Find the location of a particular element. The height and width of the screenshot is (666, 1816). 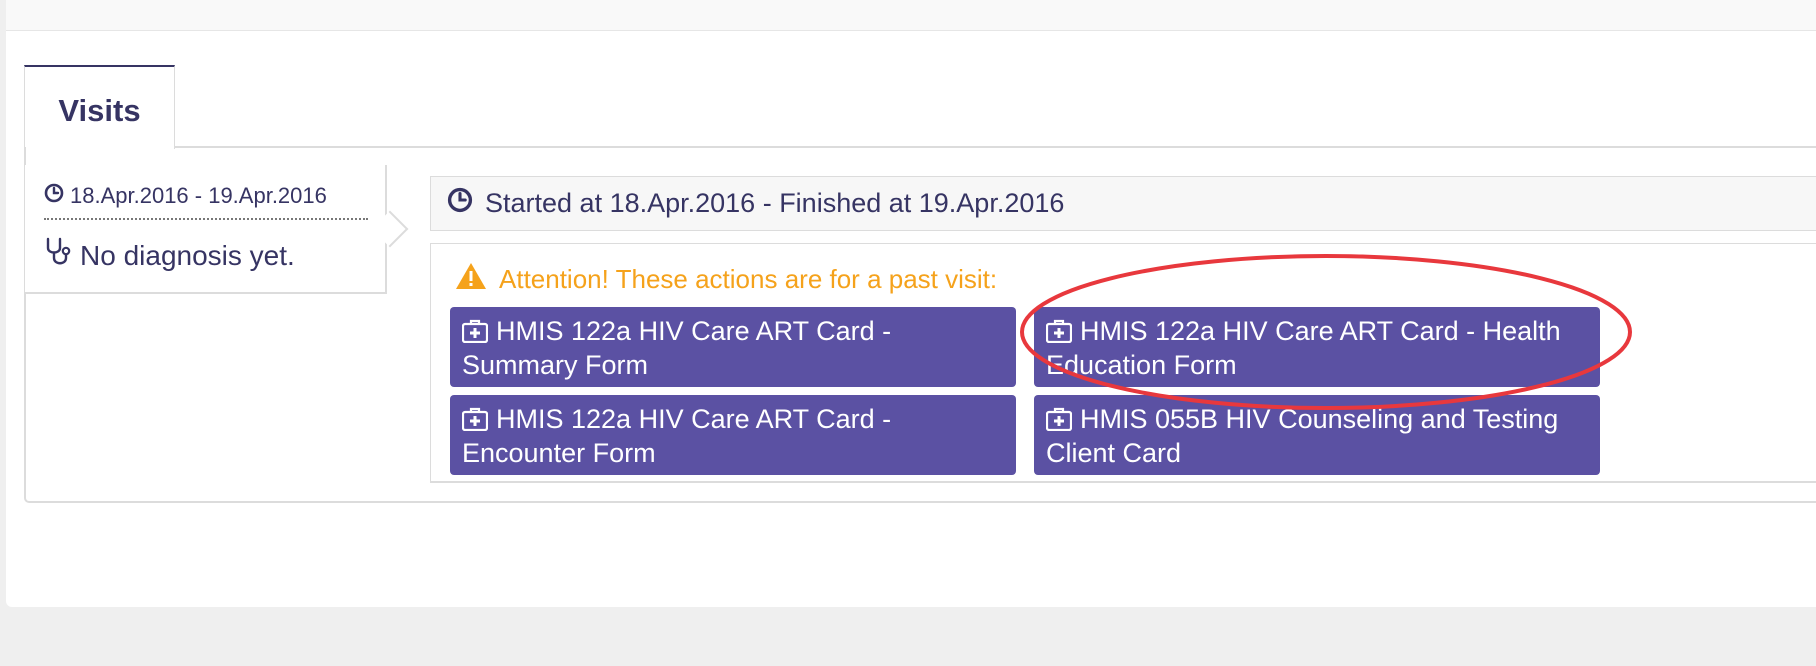

warning-icon is located at coordinates (471, 279).